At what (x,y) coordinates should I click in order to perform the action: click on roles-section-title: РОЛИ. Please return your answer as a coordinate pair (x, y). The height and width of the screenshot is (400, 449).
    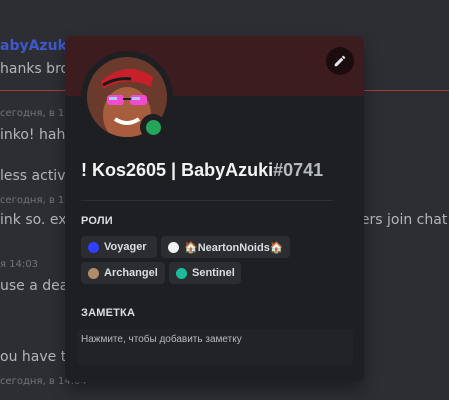
    Looking at the image, I should click on (97, 221).